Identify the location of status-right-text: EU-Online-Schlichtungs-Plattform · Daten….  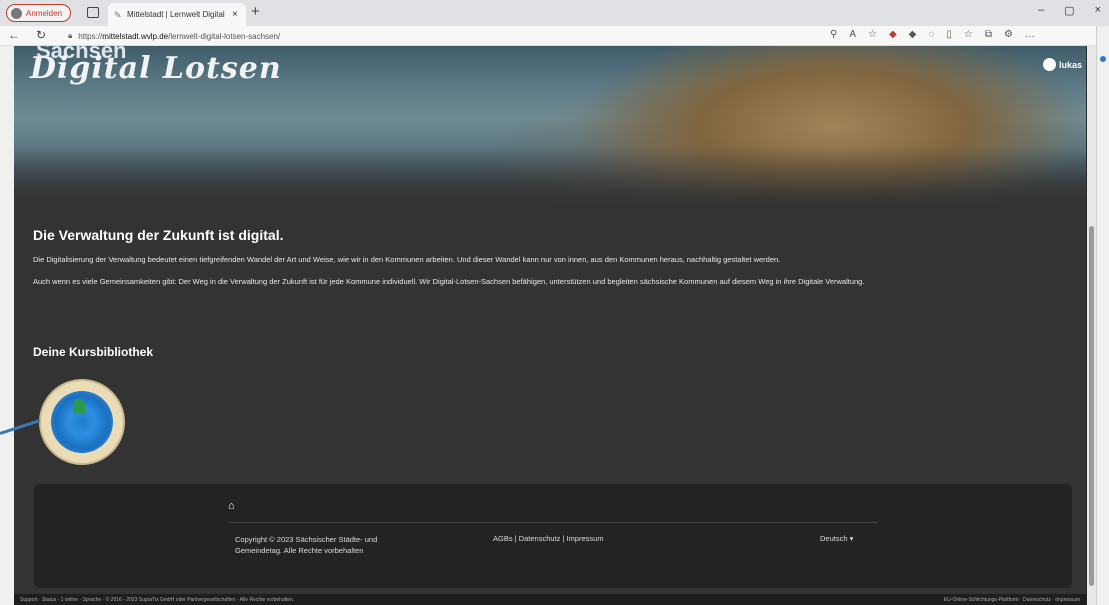
(1012, 600).